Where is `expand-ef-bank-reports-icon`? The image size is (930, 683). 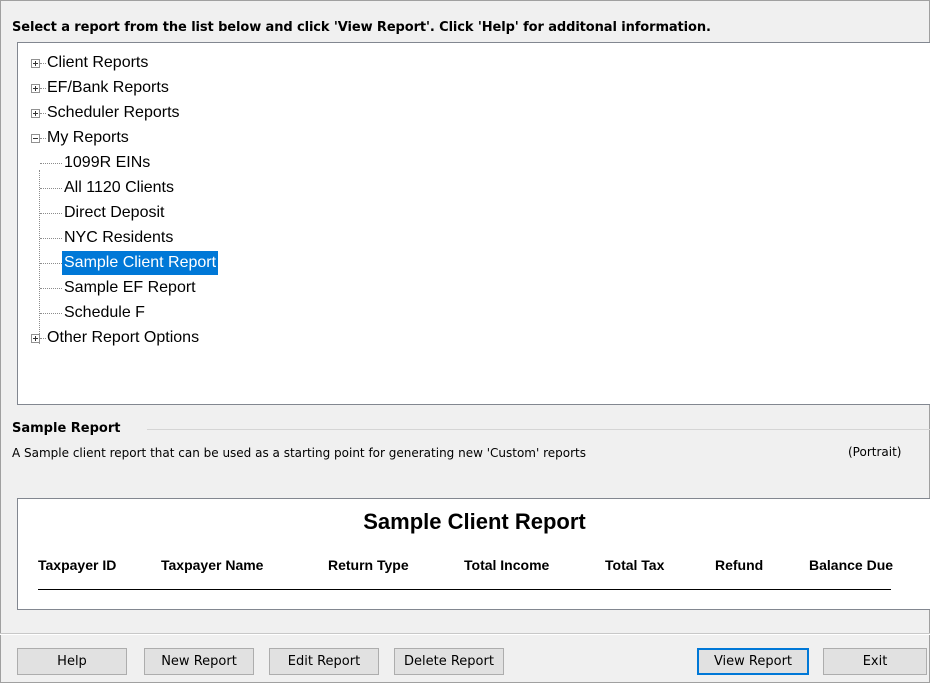
expand-ef-bank-reports-icon is located at coordinates (35, 88).